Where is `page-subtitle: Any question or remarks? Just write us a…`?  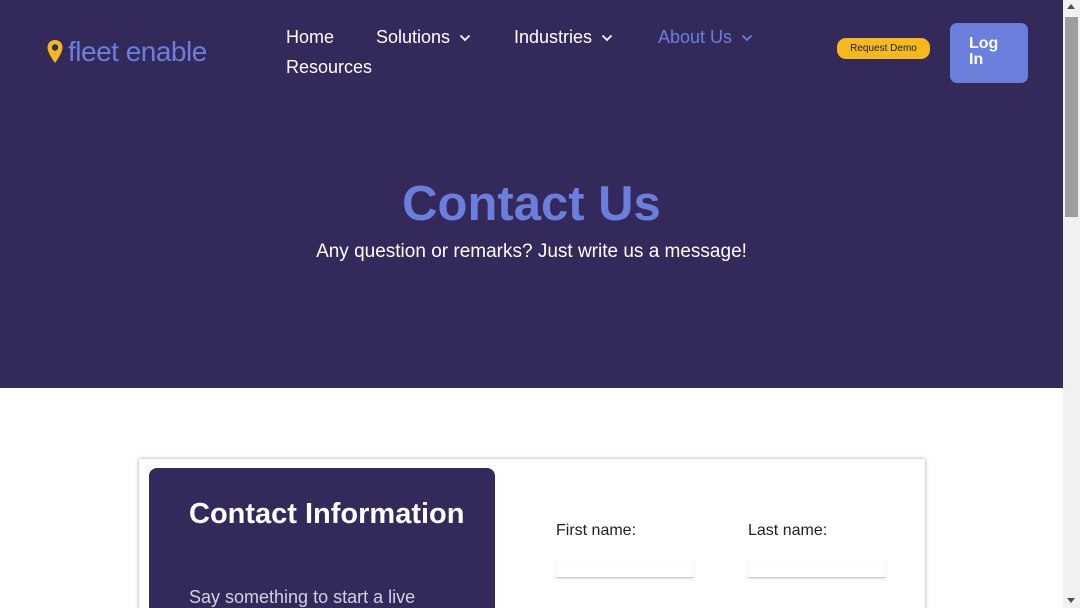 page-subtitle: Any question or remarks? Just write us a… is located at coordinates (531, 251).